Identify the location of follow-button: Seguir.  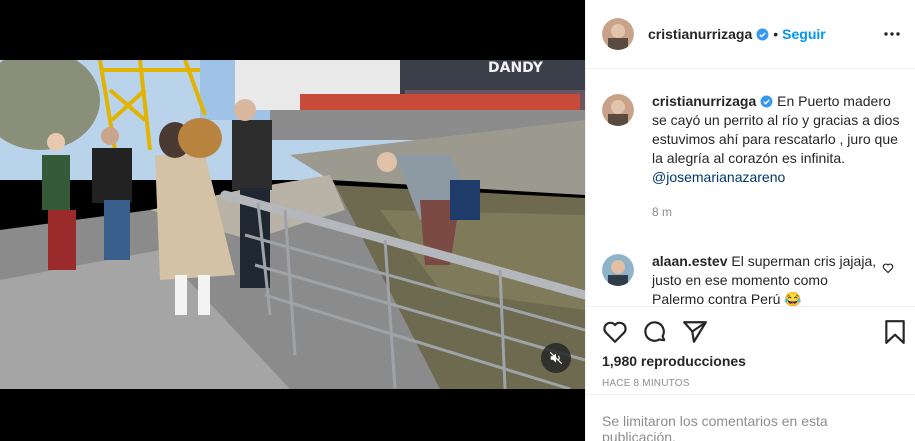
(804, 34).